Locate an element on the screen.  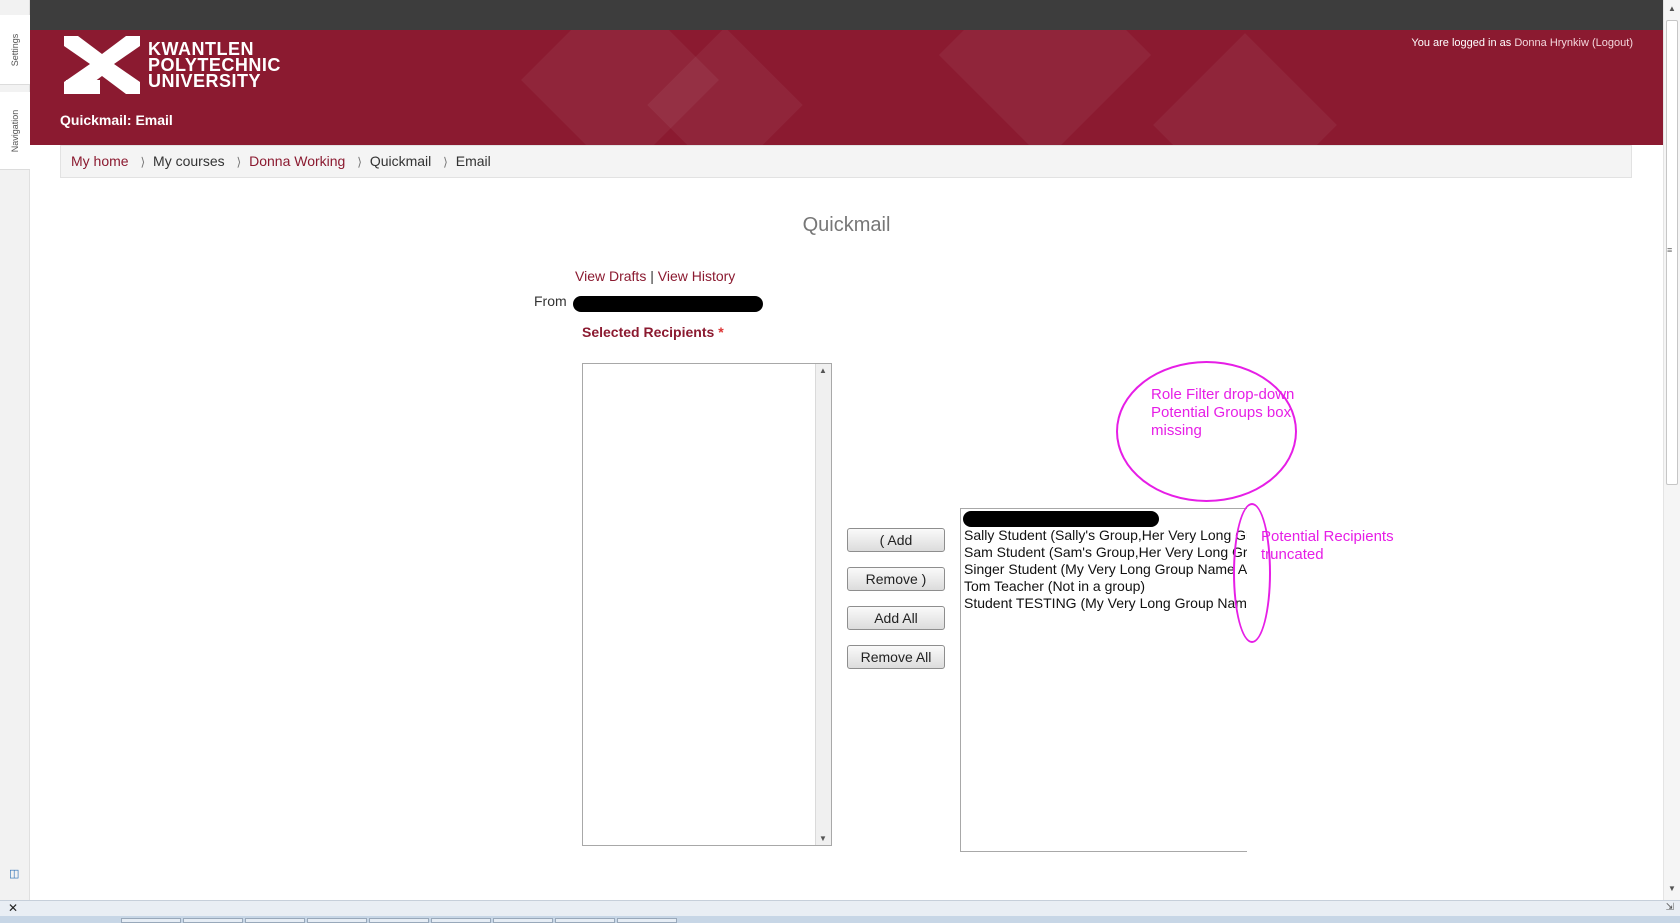
remove-all-button: Remove All is located at coordinates (896, 657).